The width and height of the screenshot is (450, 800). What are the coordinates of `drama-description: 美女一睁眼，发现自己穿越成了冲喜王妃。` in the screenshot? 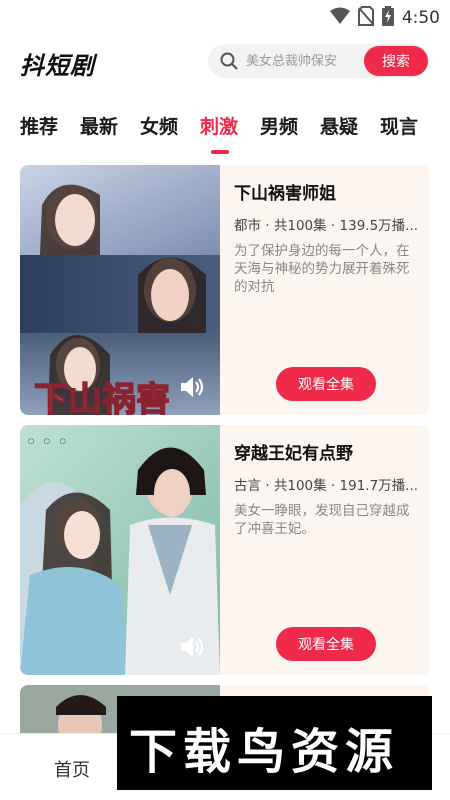 It's located at (322, 520).